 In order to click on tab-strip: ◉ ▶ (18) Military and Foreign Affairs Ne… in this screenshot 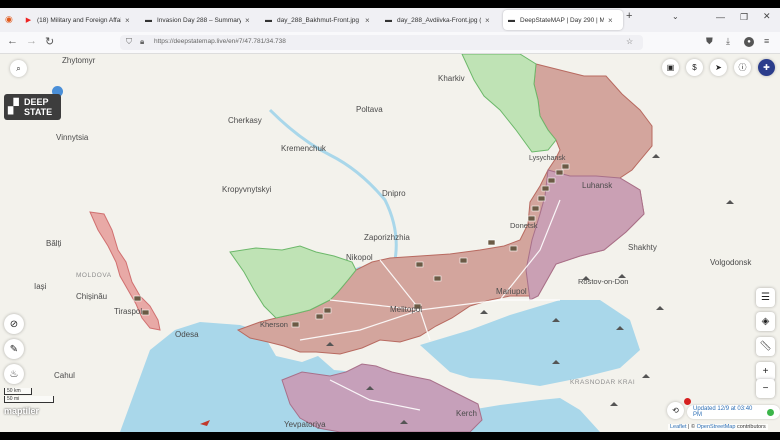, I will do `click(390, 20)`.